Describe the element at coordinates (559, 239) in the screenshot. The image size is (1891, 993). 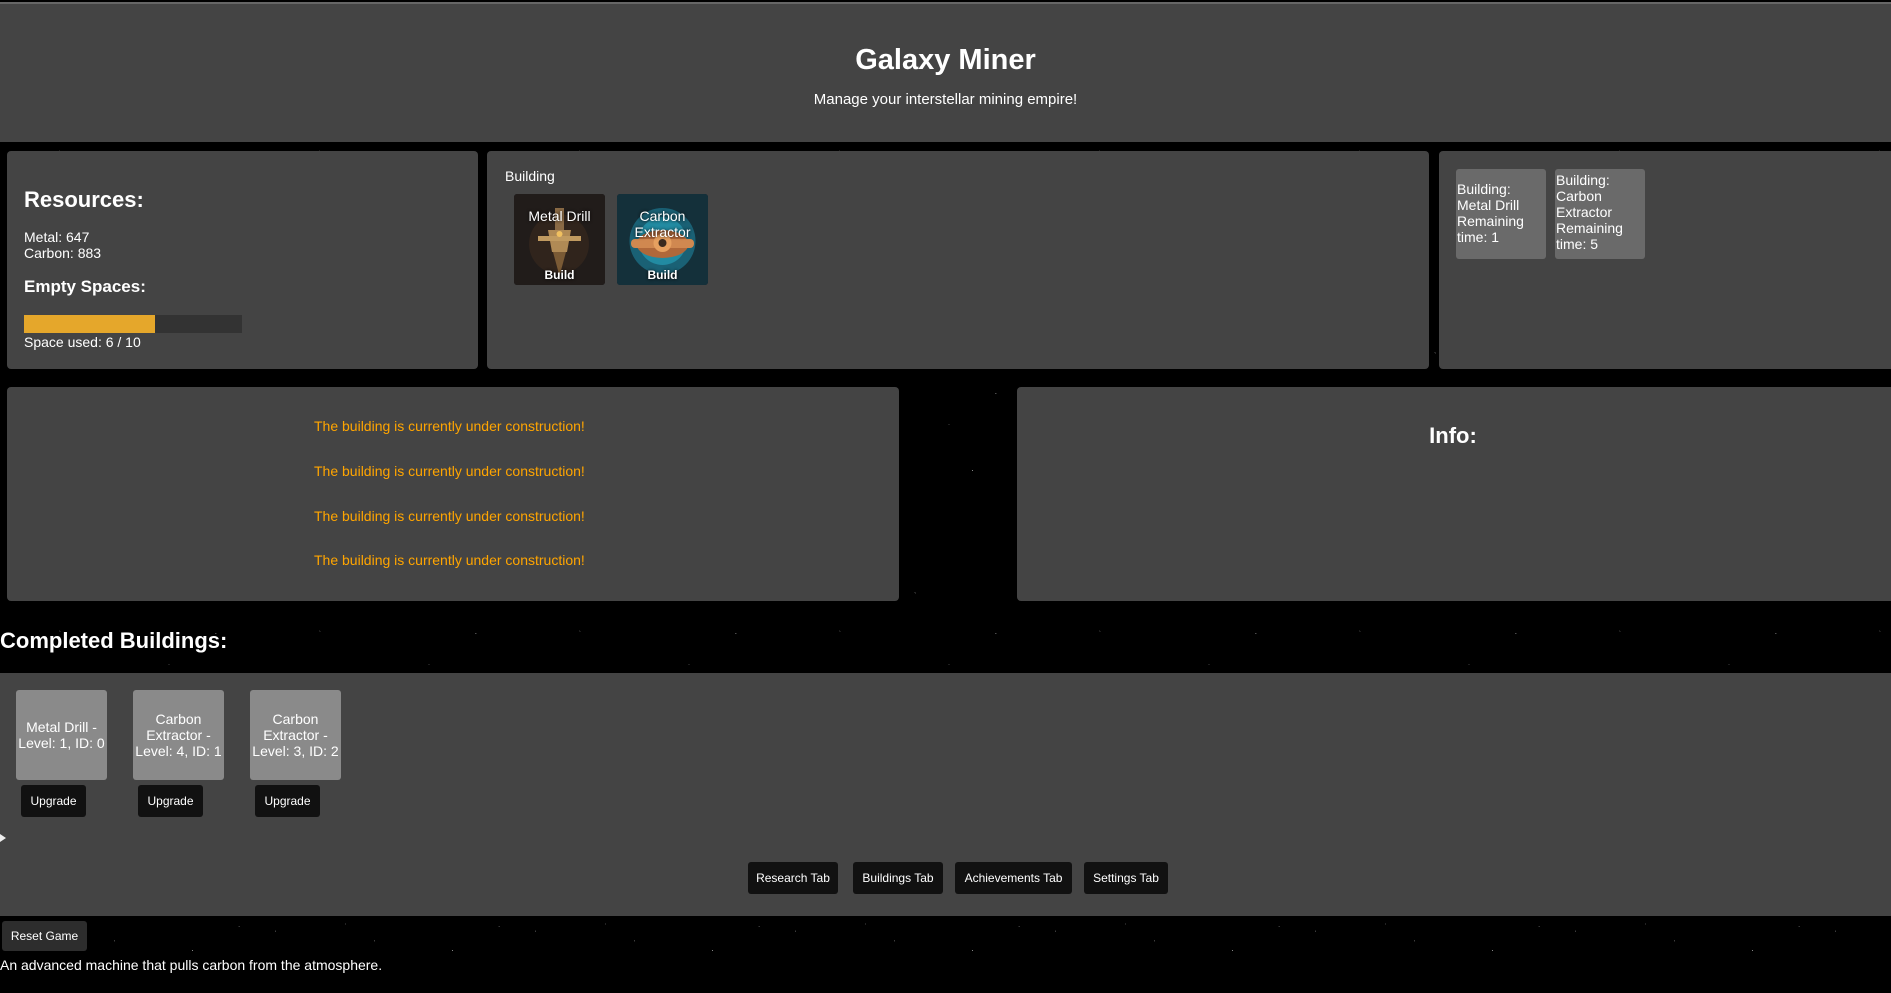
I see `build-metal-drill-card: Metal Drill Build` at that location.